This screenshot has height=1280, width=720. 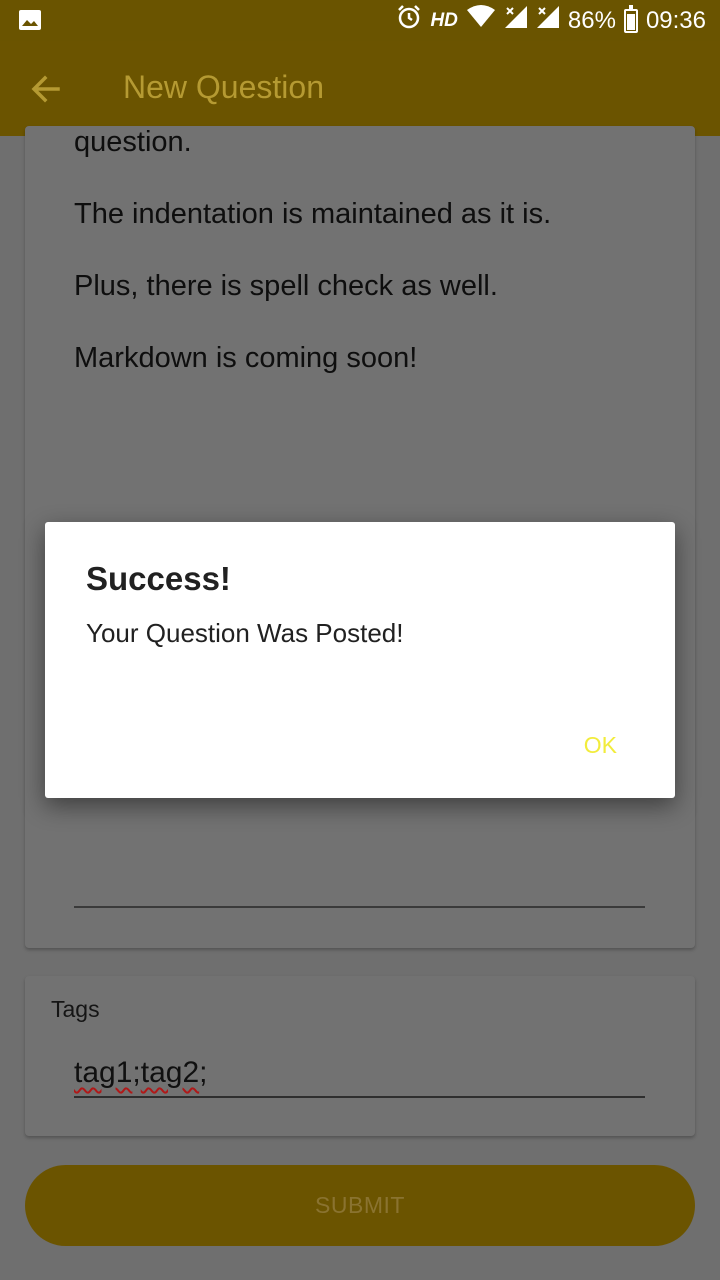 I want to click on ok-button: OK, so click(x=600, y=745).